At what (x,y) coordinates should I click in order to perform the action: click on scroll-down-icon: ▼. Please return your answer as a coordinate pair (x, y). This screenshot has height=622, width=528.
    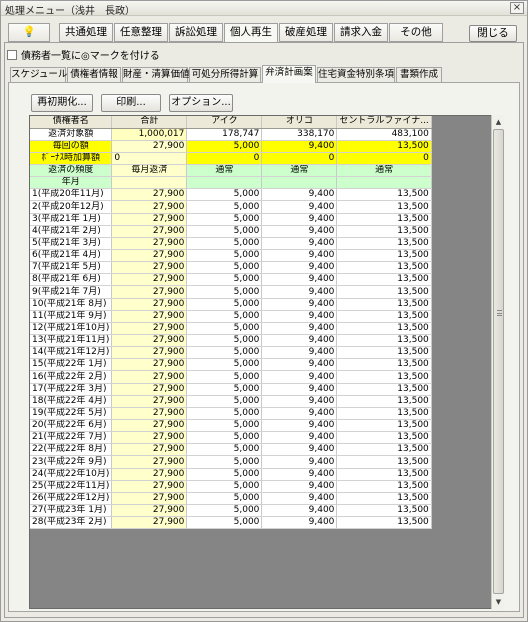
    Looking at the image, I should click on (498, 602).